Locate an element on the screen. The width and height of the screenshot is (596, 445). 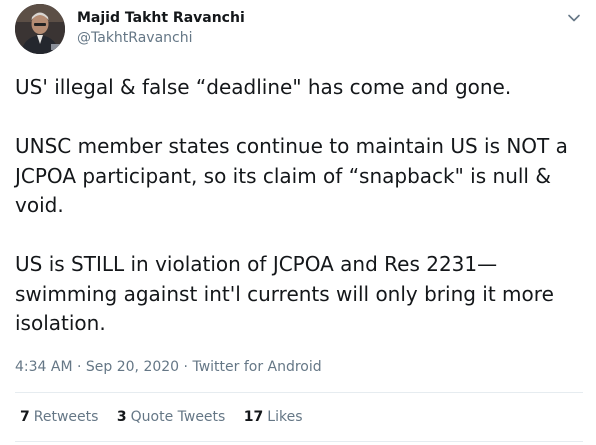
likes-label: Likes is located at coordinates (285, 417).